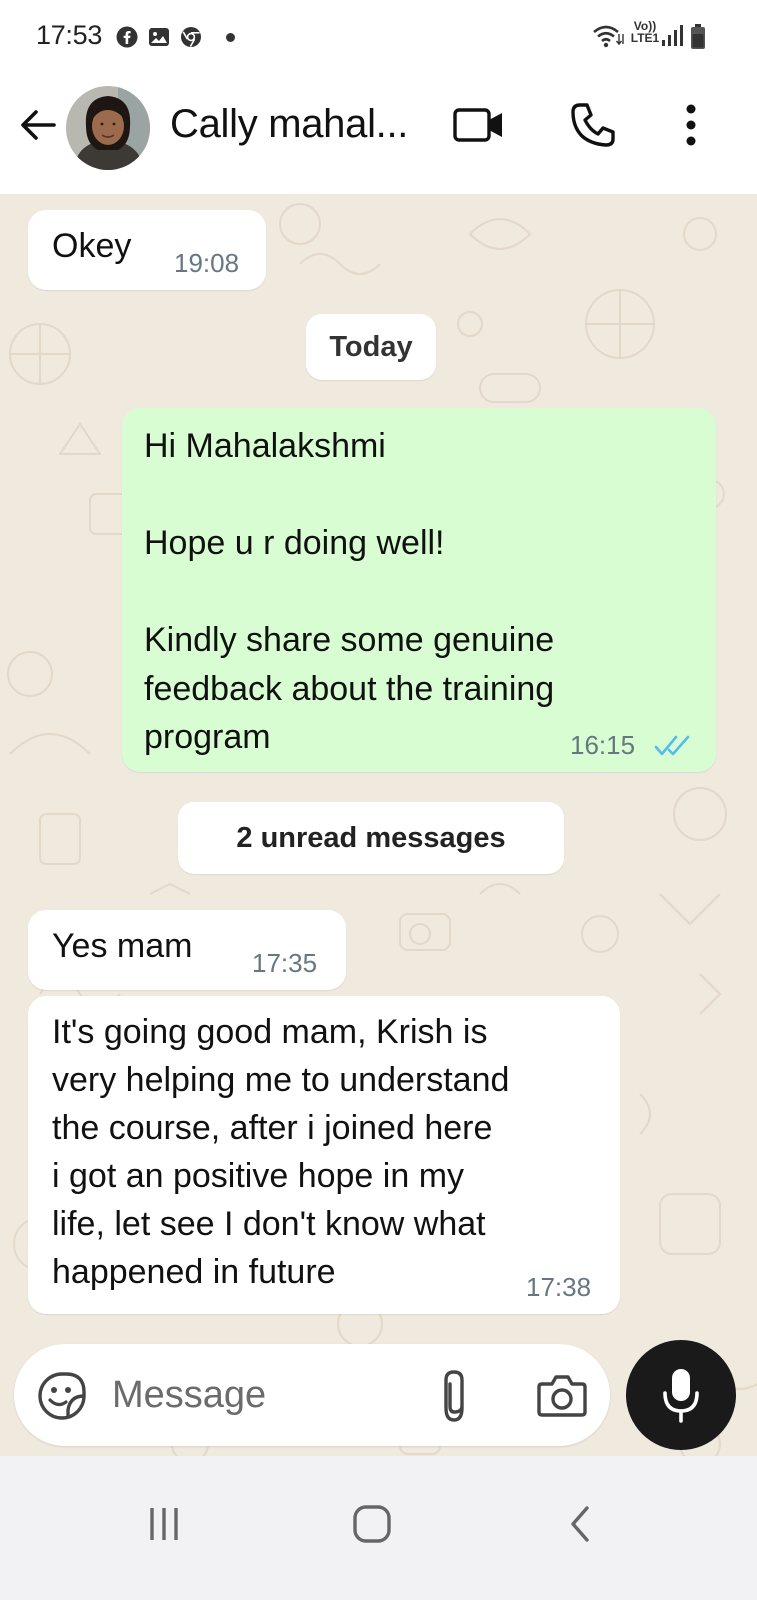 The image size is (757, 1600). I want to click on date-divider-label: Today, so click(371, 346).